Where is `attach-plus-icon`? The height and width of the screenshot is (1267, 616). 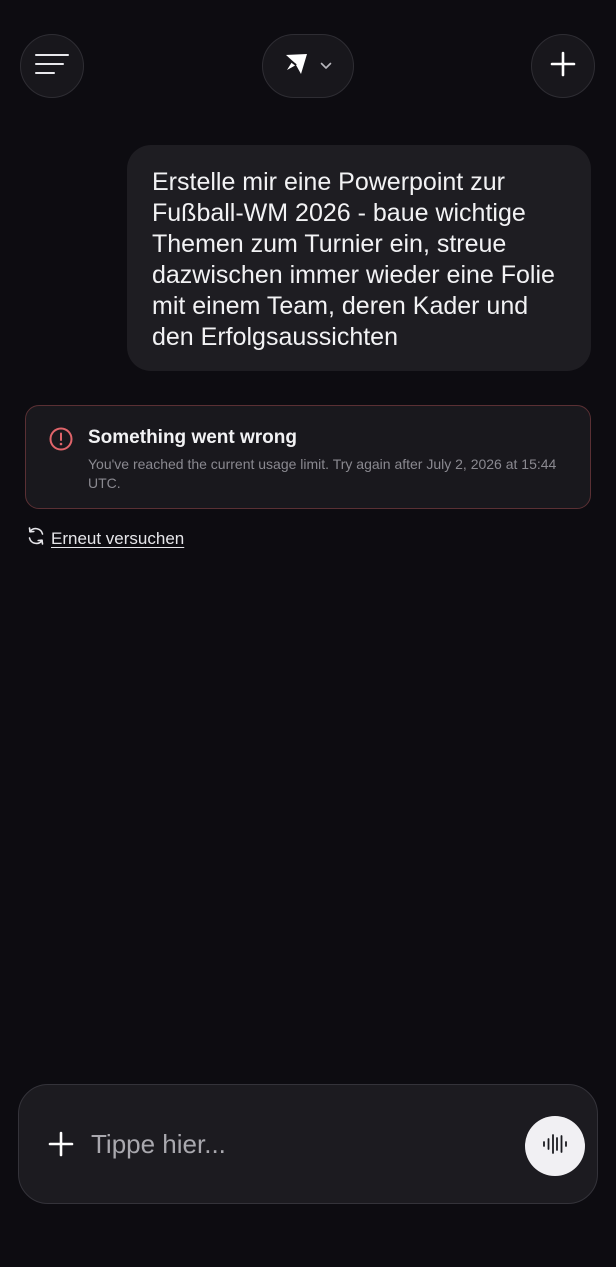 attach-plus-icon is located at coordinates (61, 1144).